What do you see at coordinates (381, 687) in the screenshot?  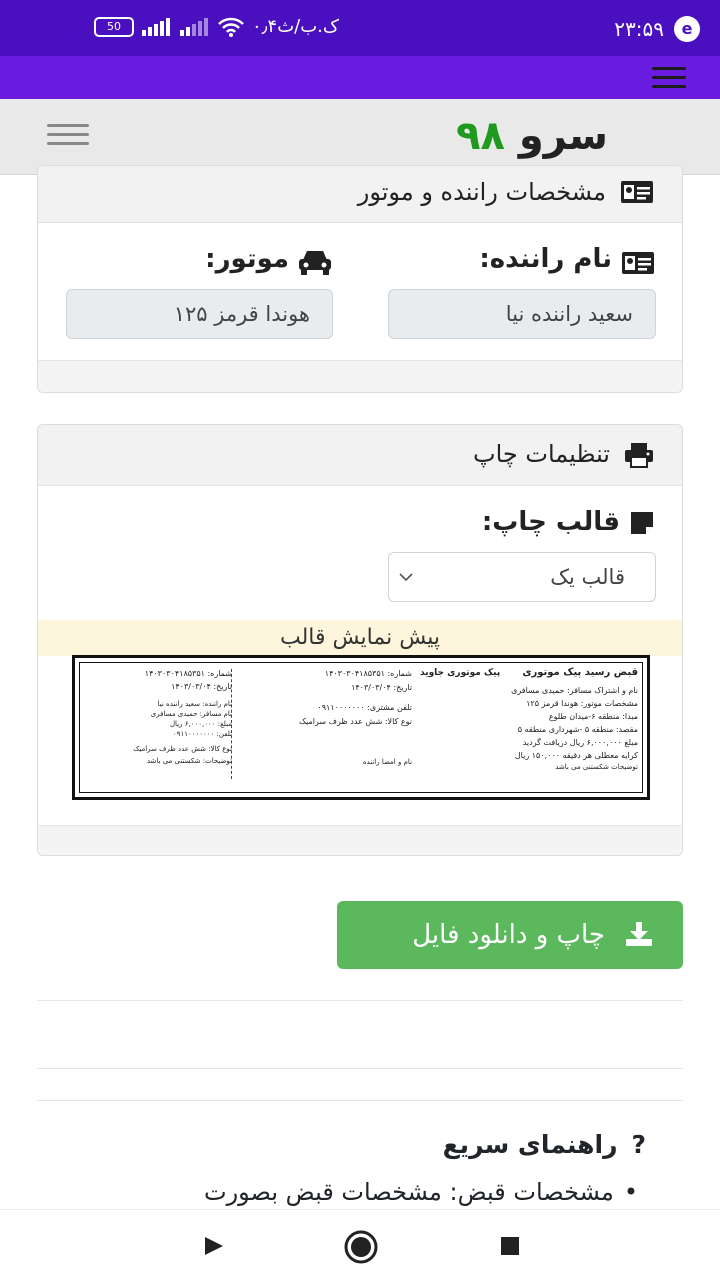 I see `receipt-date: تاریخ: ۱۴۰۳/۰۳/۰۴` at bounding box center [381, 687].